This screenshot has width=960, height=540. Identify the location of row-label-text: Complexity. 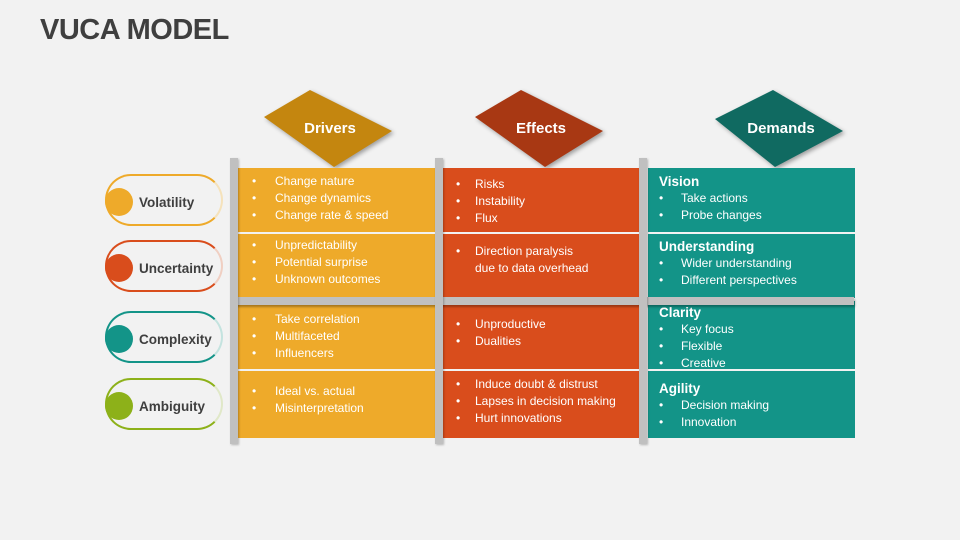
(175, 339).